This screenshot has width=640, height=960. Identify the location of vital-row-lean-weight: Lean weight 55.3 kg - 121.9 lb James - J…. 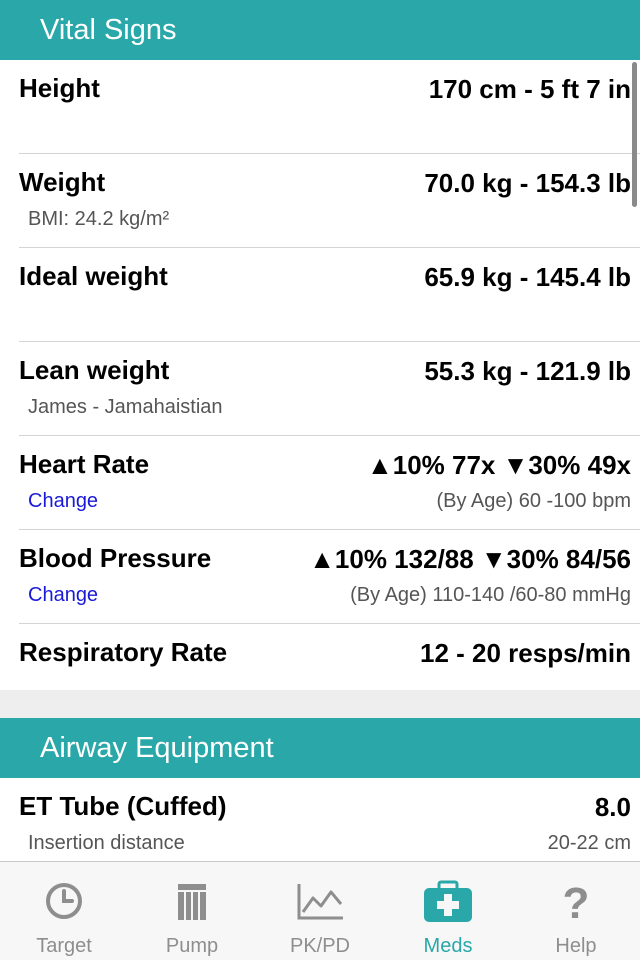
(320, 389).